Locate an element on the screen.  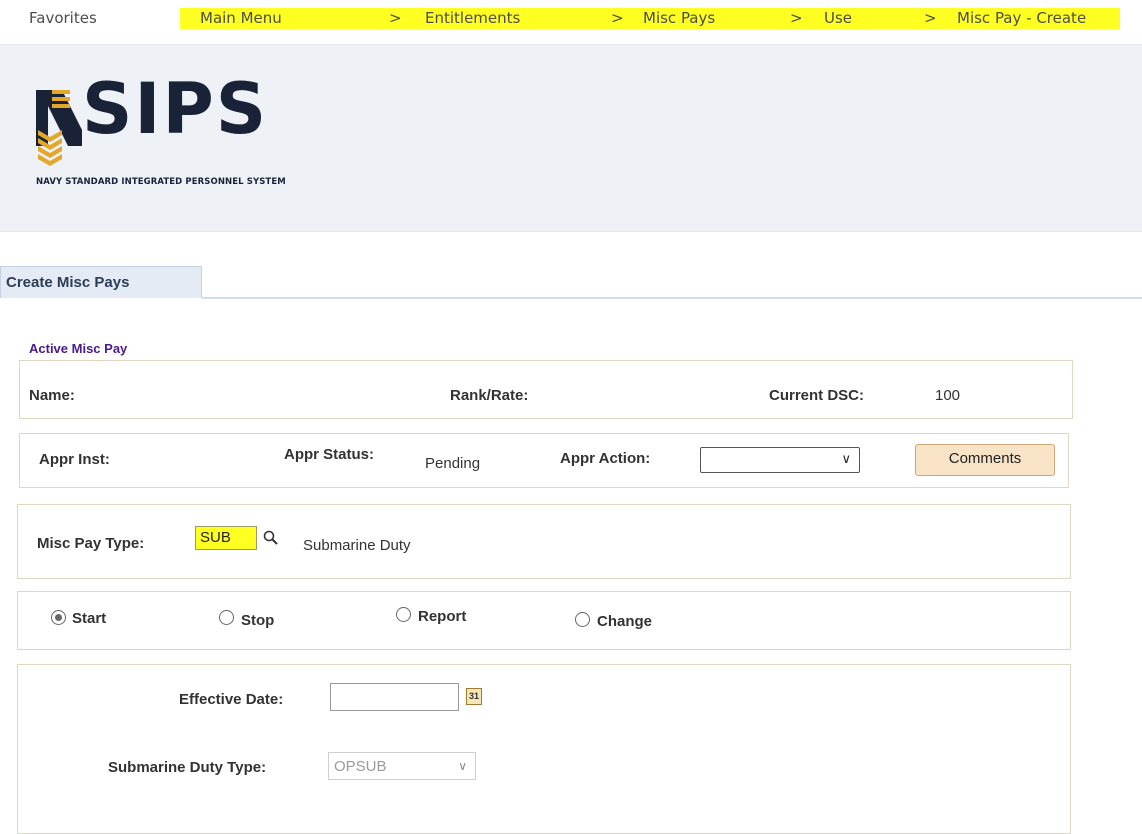
comments-button: Comments is located at coordinates (985, 460).